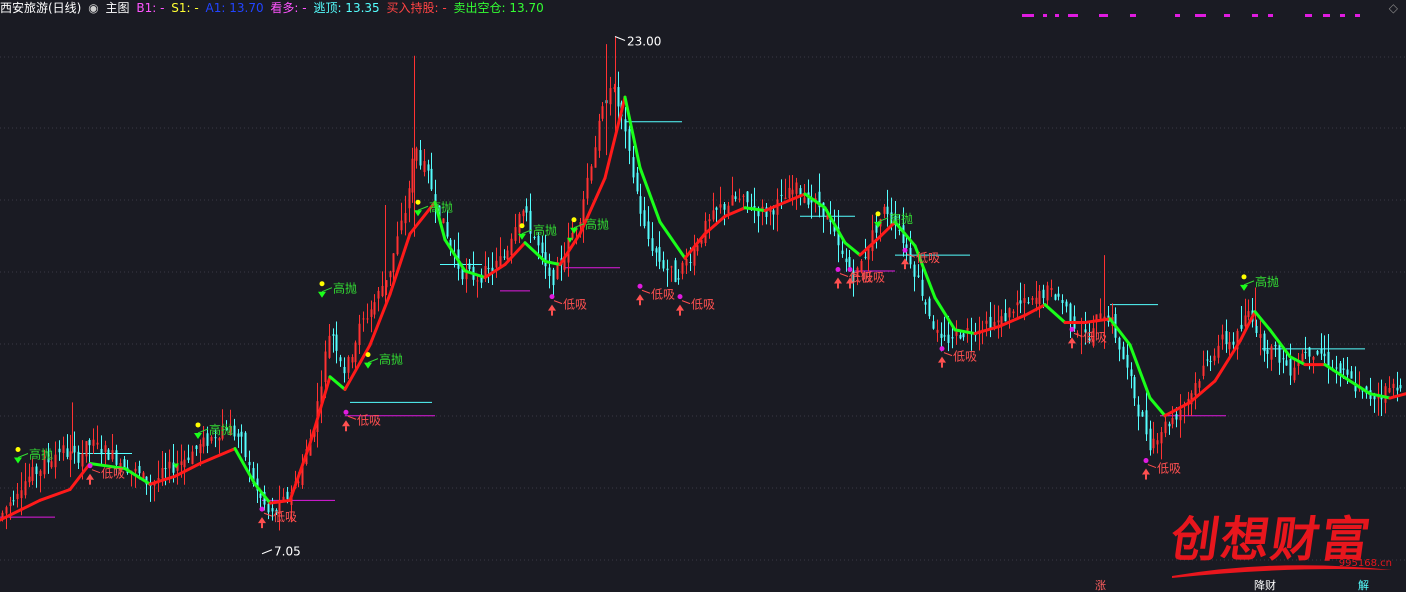 The height and width of the screenshot is (592, 1406). Describe the element at coordinates (287, 552) in the screenshot. I see `low-price-label: 7.05` at that location.